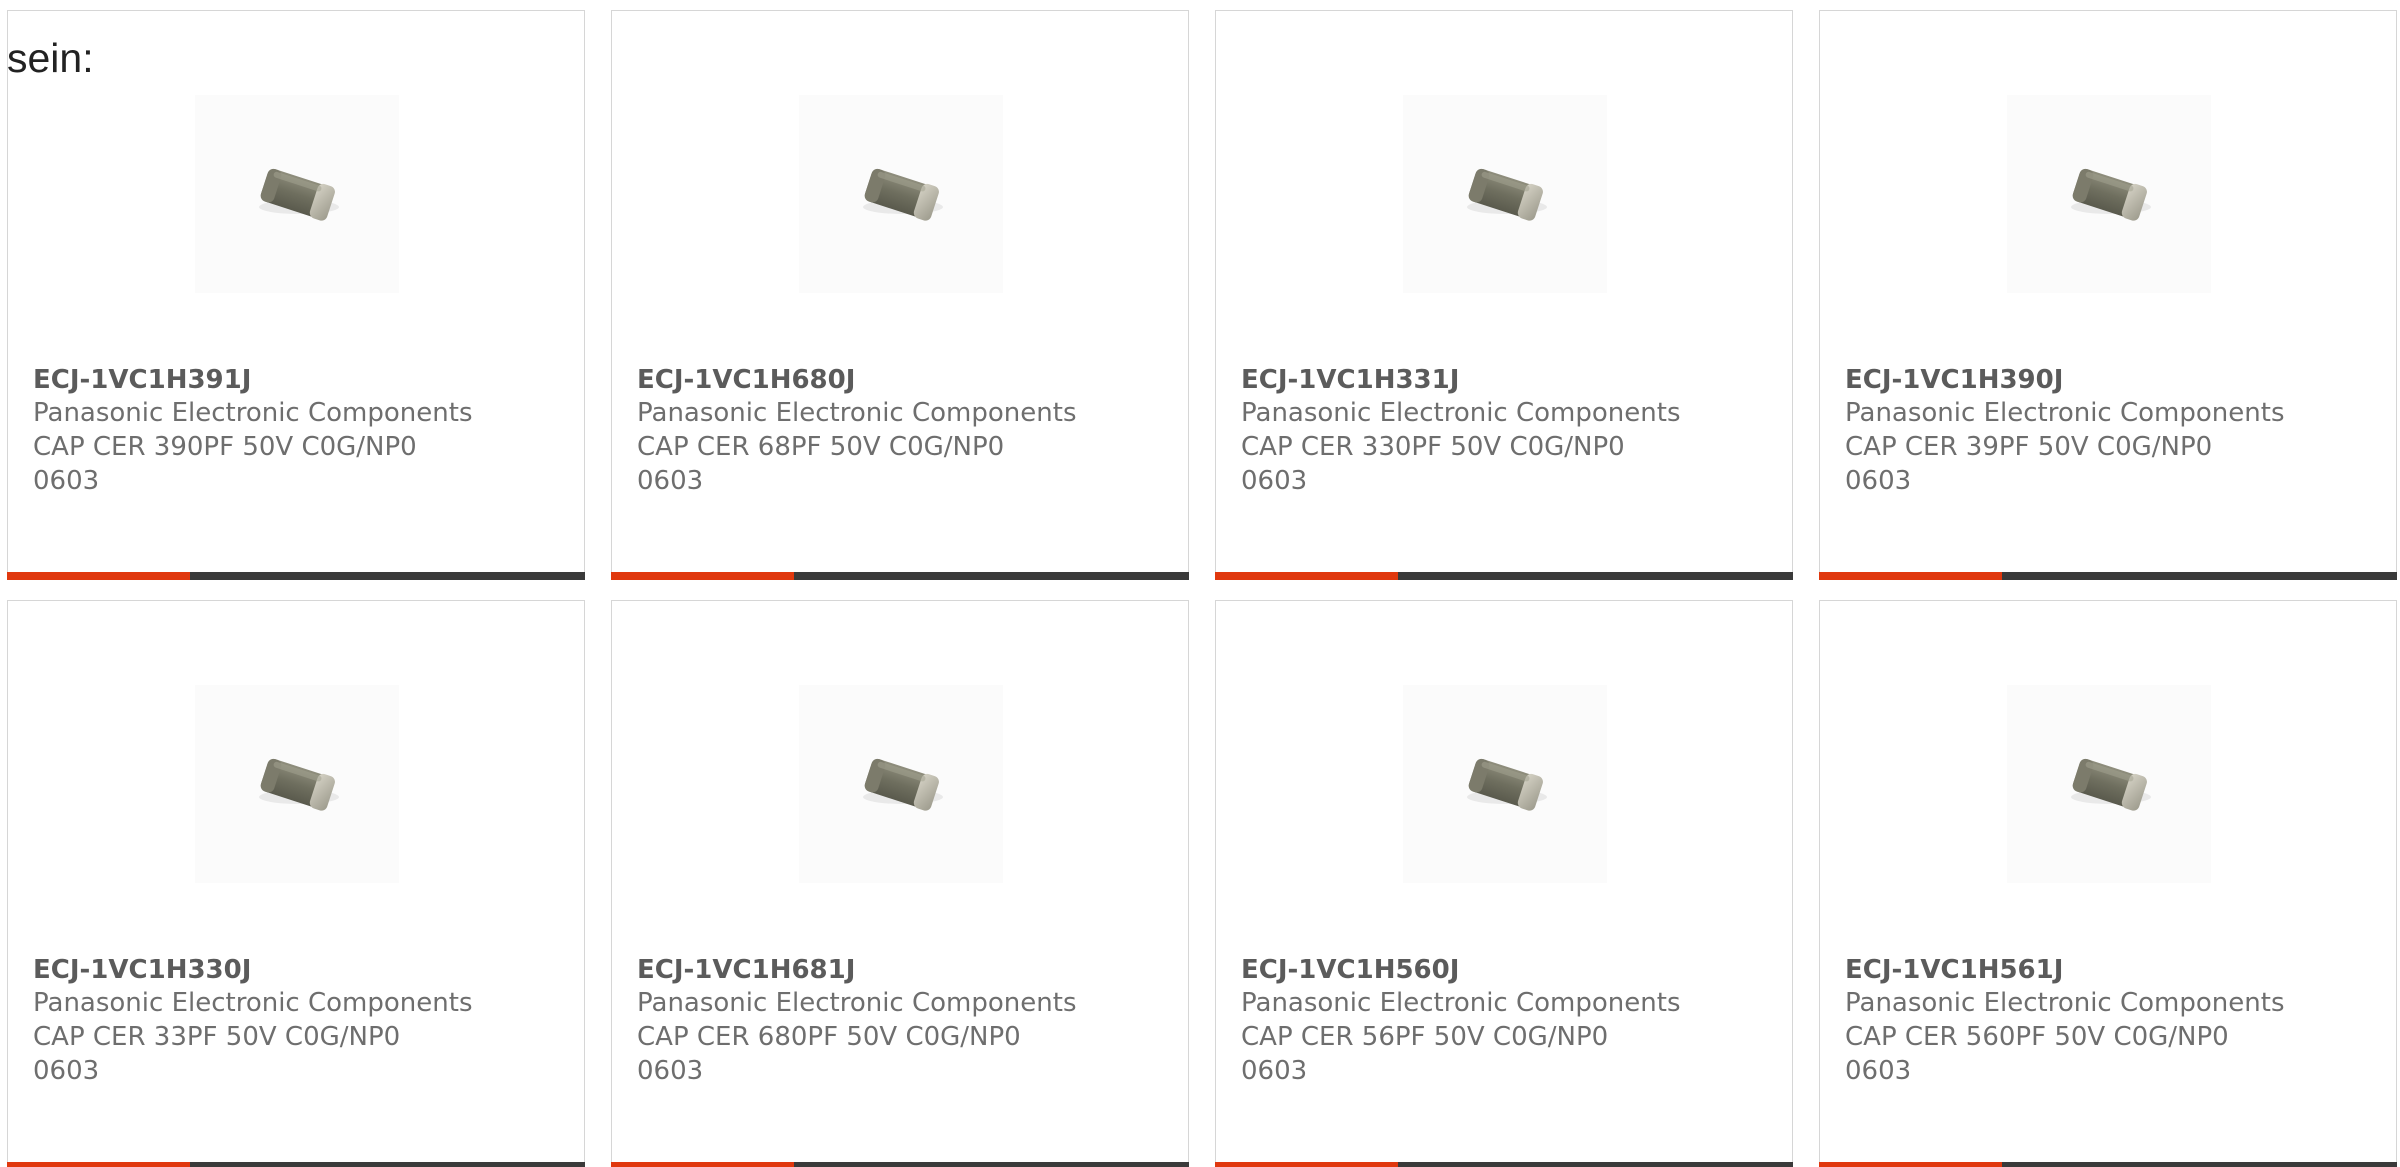  What do you see at coordinates (142, 380) in the screenshot?
I see `part-number: ECJ-1VC1H391J` at bounding box center [142, 380].